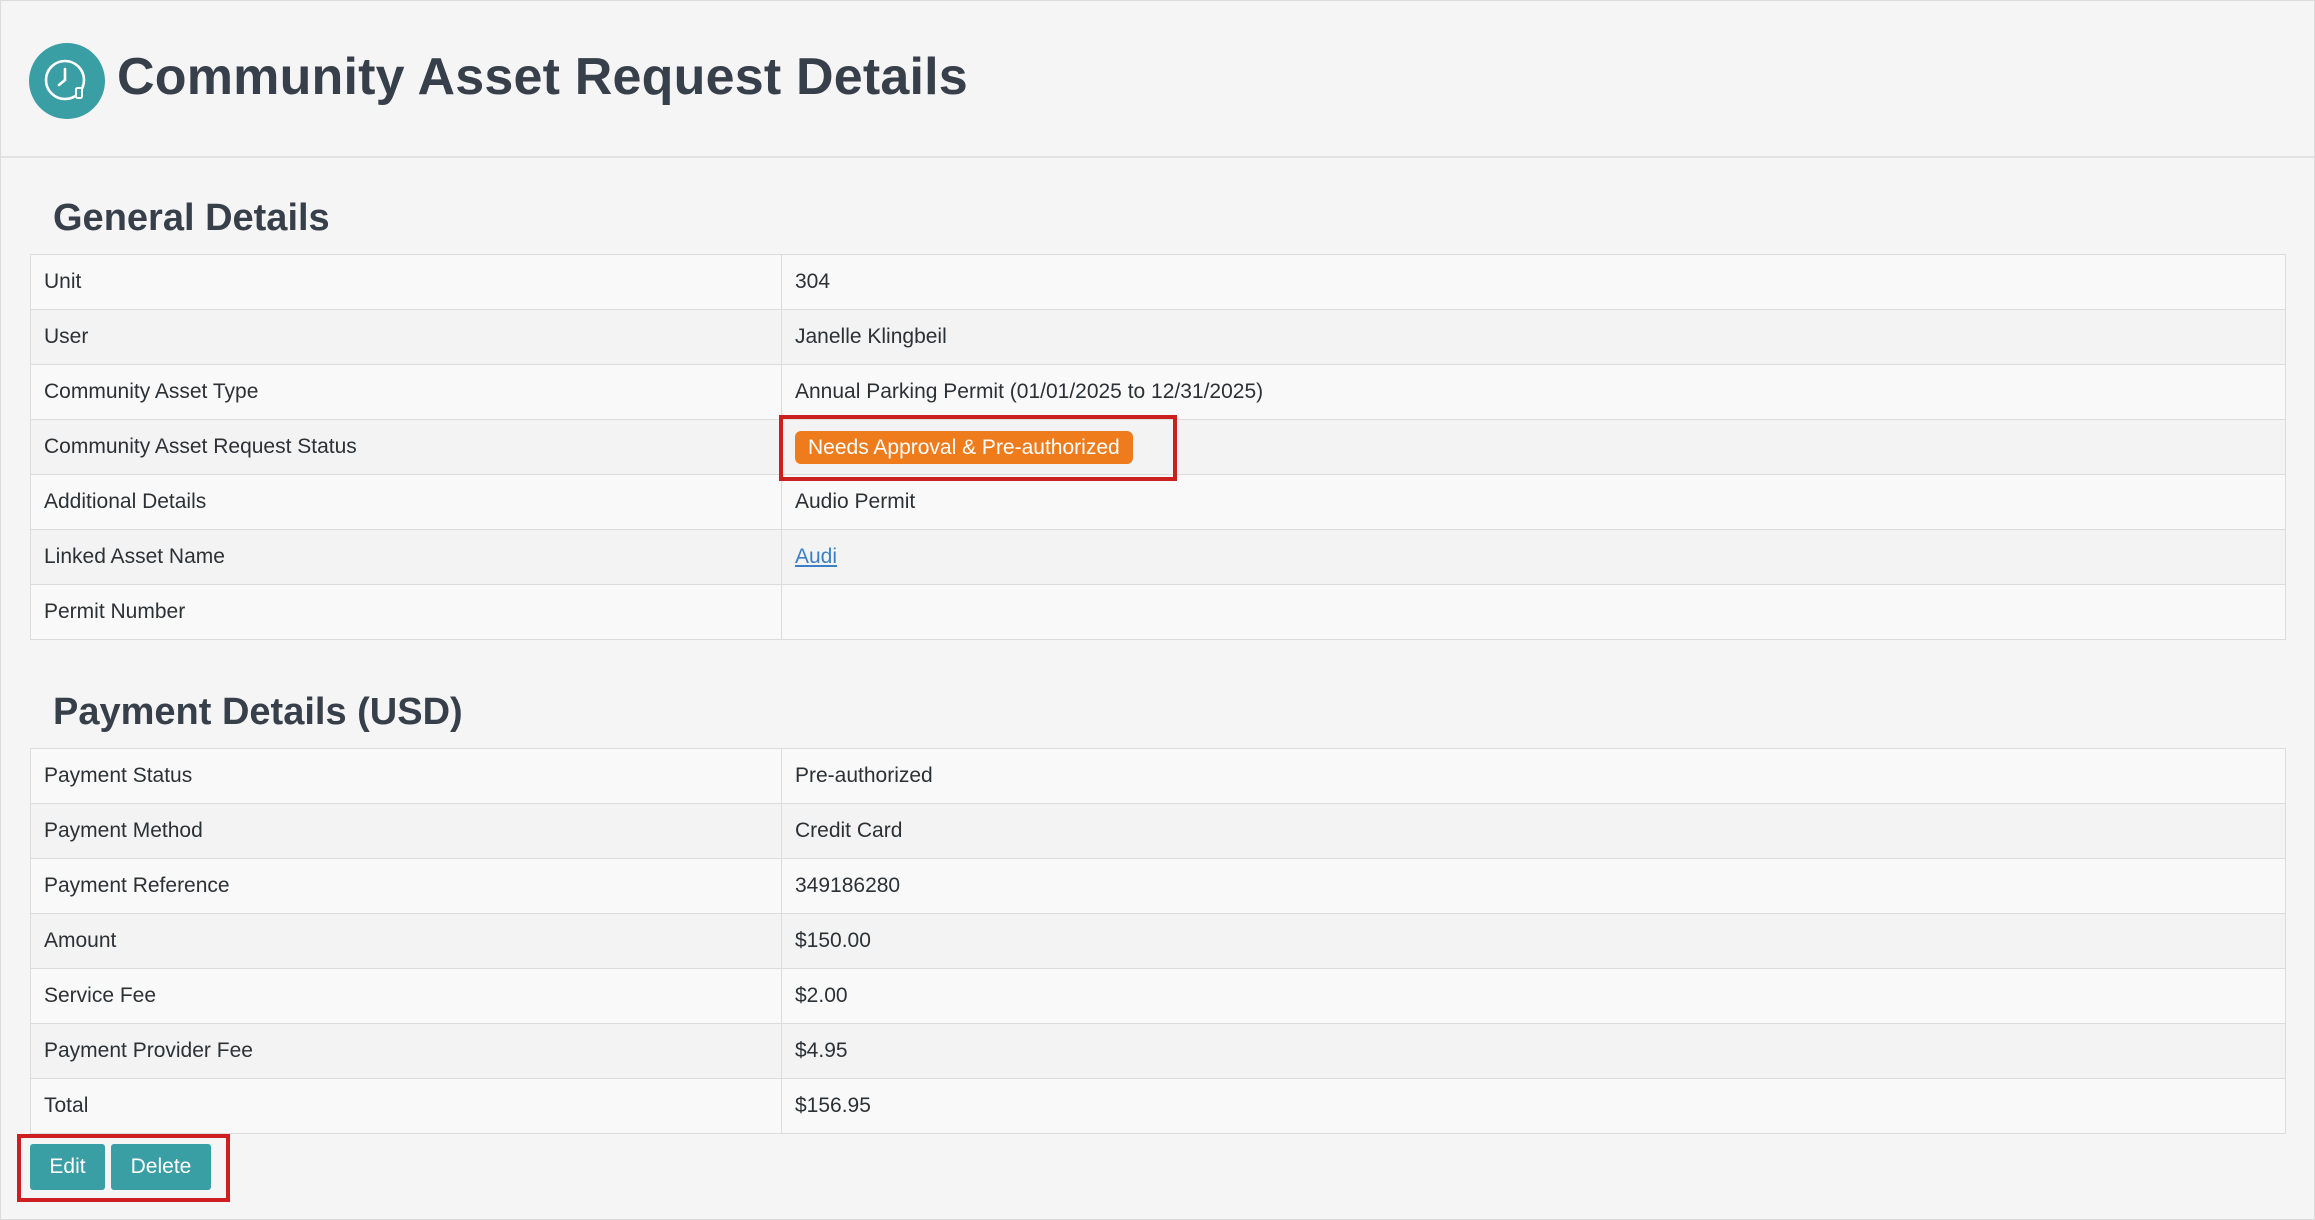 Image resolution: width=2315 pixels, height=1220 pixels. I want to click on page-title: Community Asset Request Details, so click(542, 77).